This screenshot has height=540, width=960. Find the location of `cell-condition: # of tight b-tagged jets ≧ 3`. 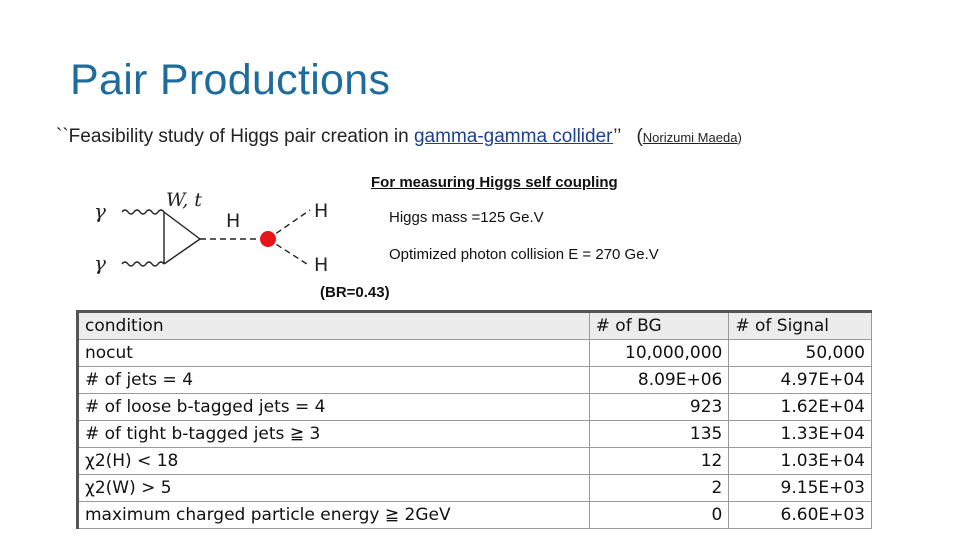

cell-condition: # of tight b-tagged jets ≧ 3 is located at coordinates (333, 434).